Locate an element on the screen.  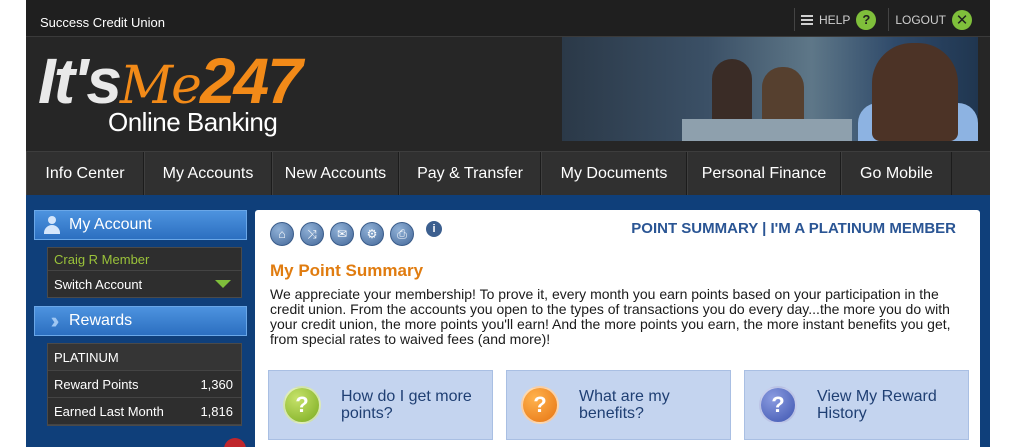
switch-account-button: Switch Account is located at coordinates (144, 284).